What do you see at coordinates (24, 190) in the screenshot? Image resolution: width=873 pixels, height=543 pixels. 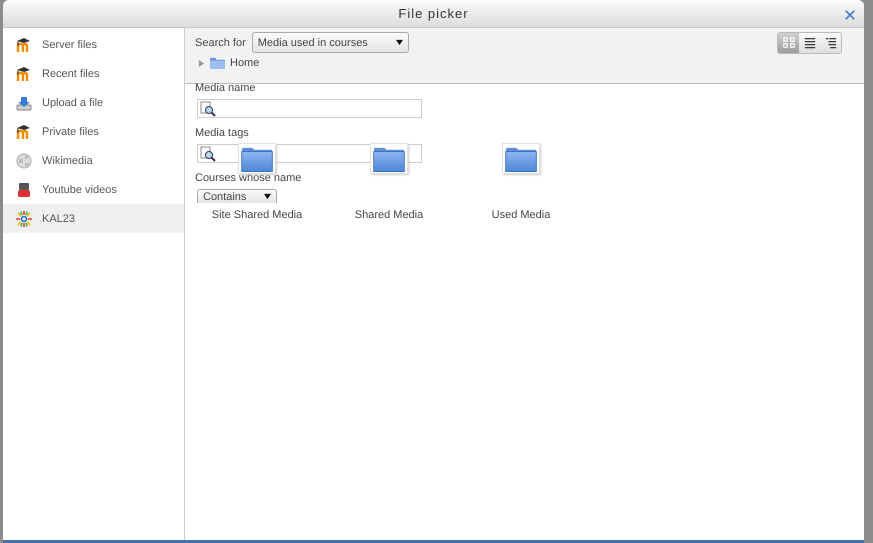 I see `video-icon` at bounding box center [24, 190].